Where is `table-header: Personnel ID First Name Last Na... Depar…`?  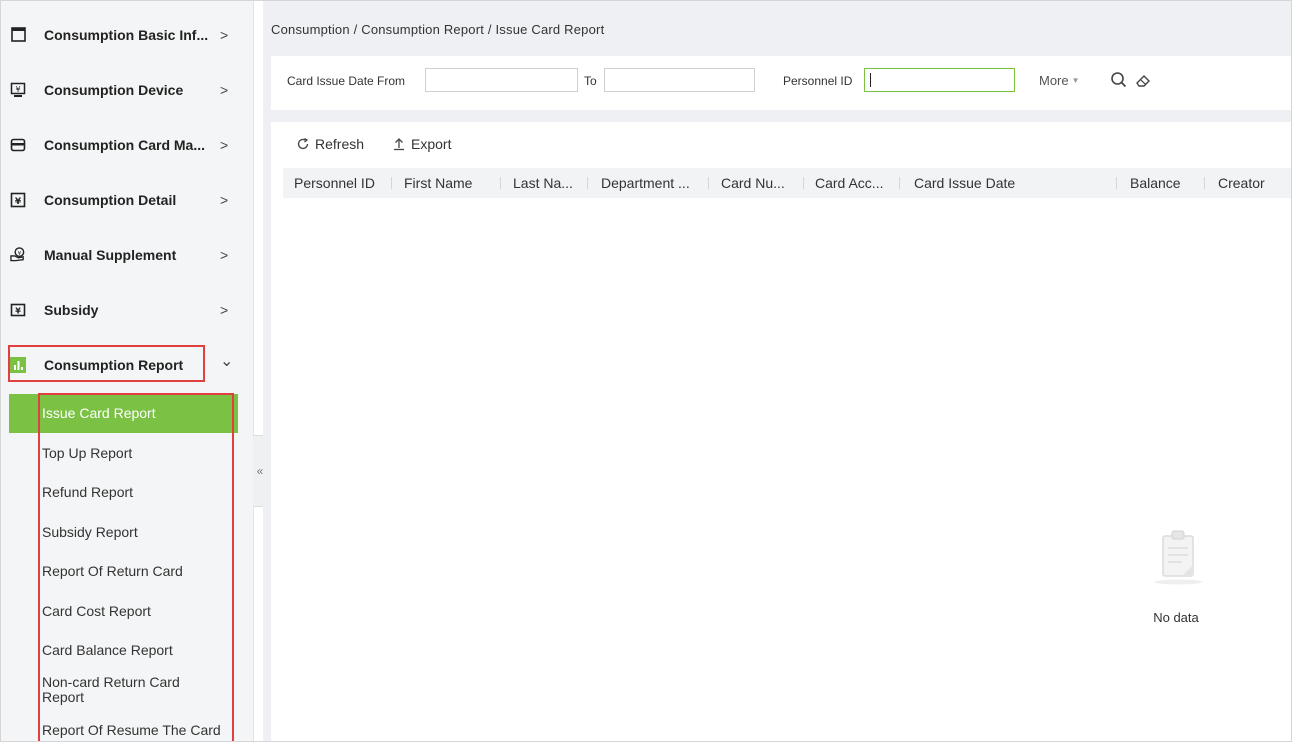
table-header: Personnel ID First Name Last Na... Depar… is located at coordinates (787, 183).